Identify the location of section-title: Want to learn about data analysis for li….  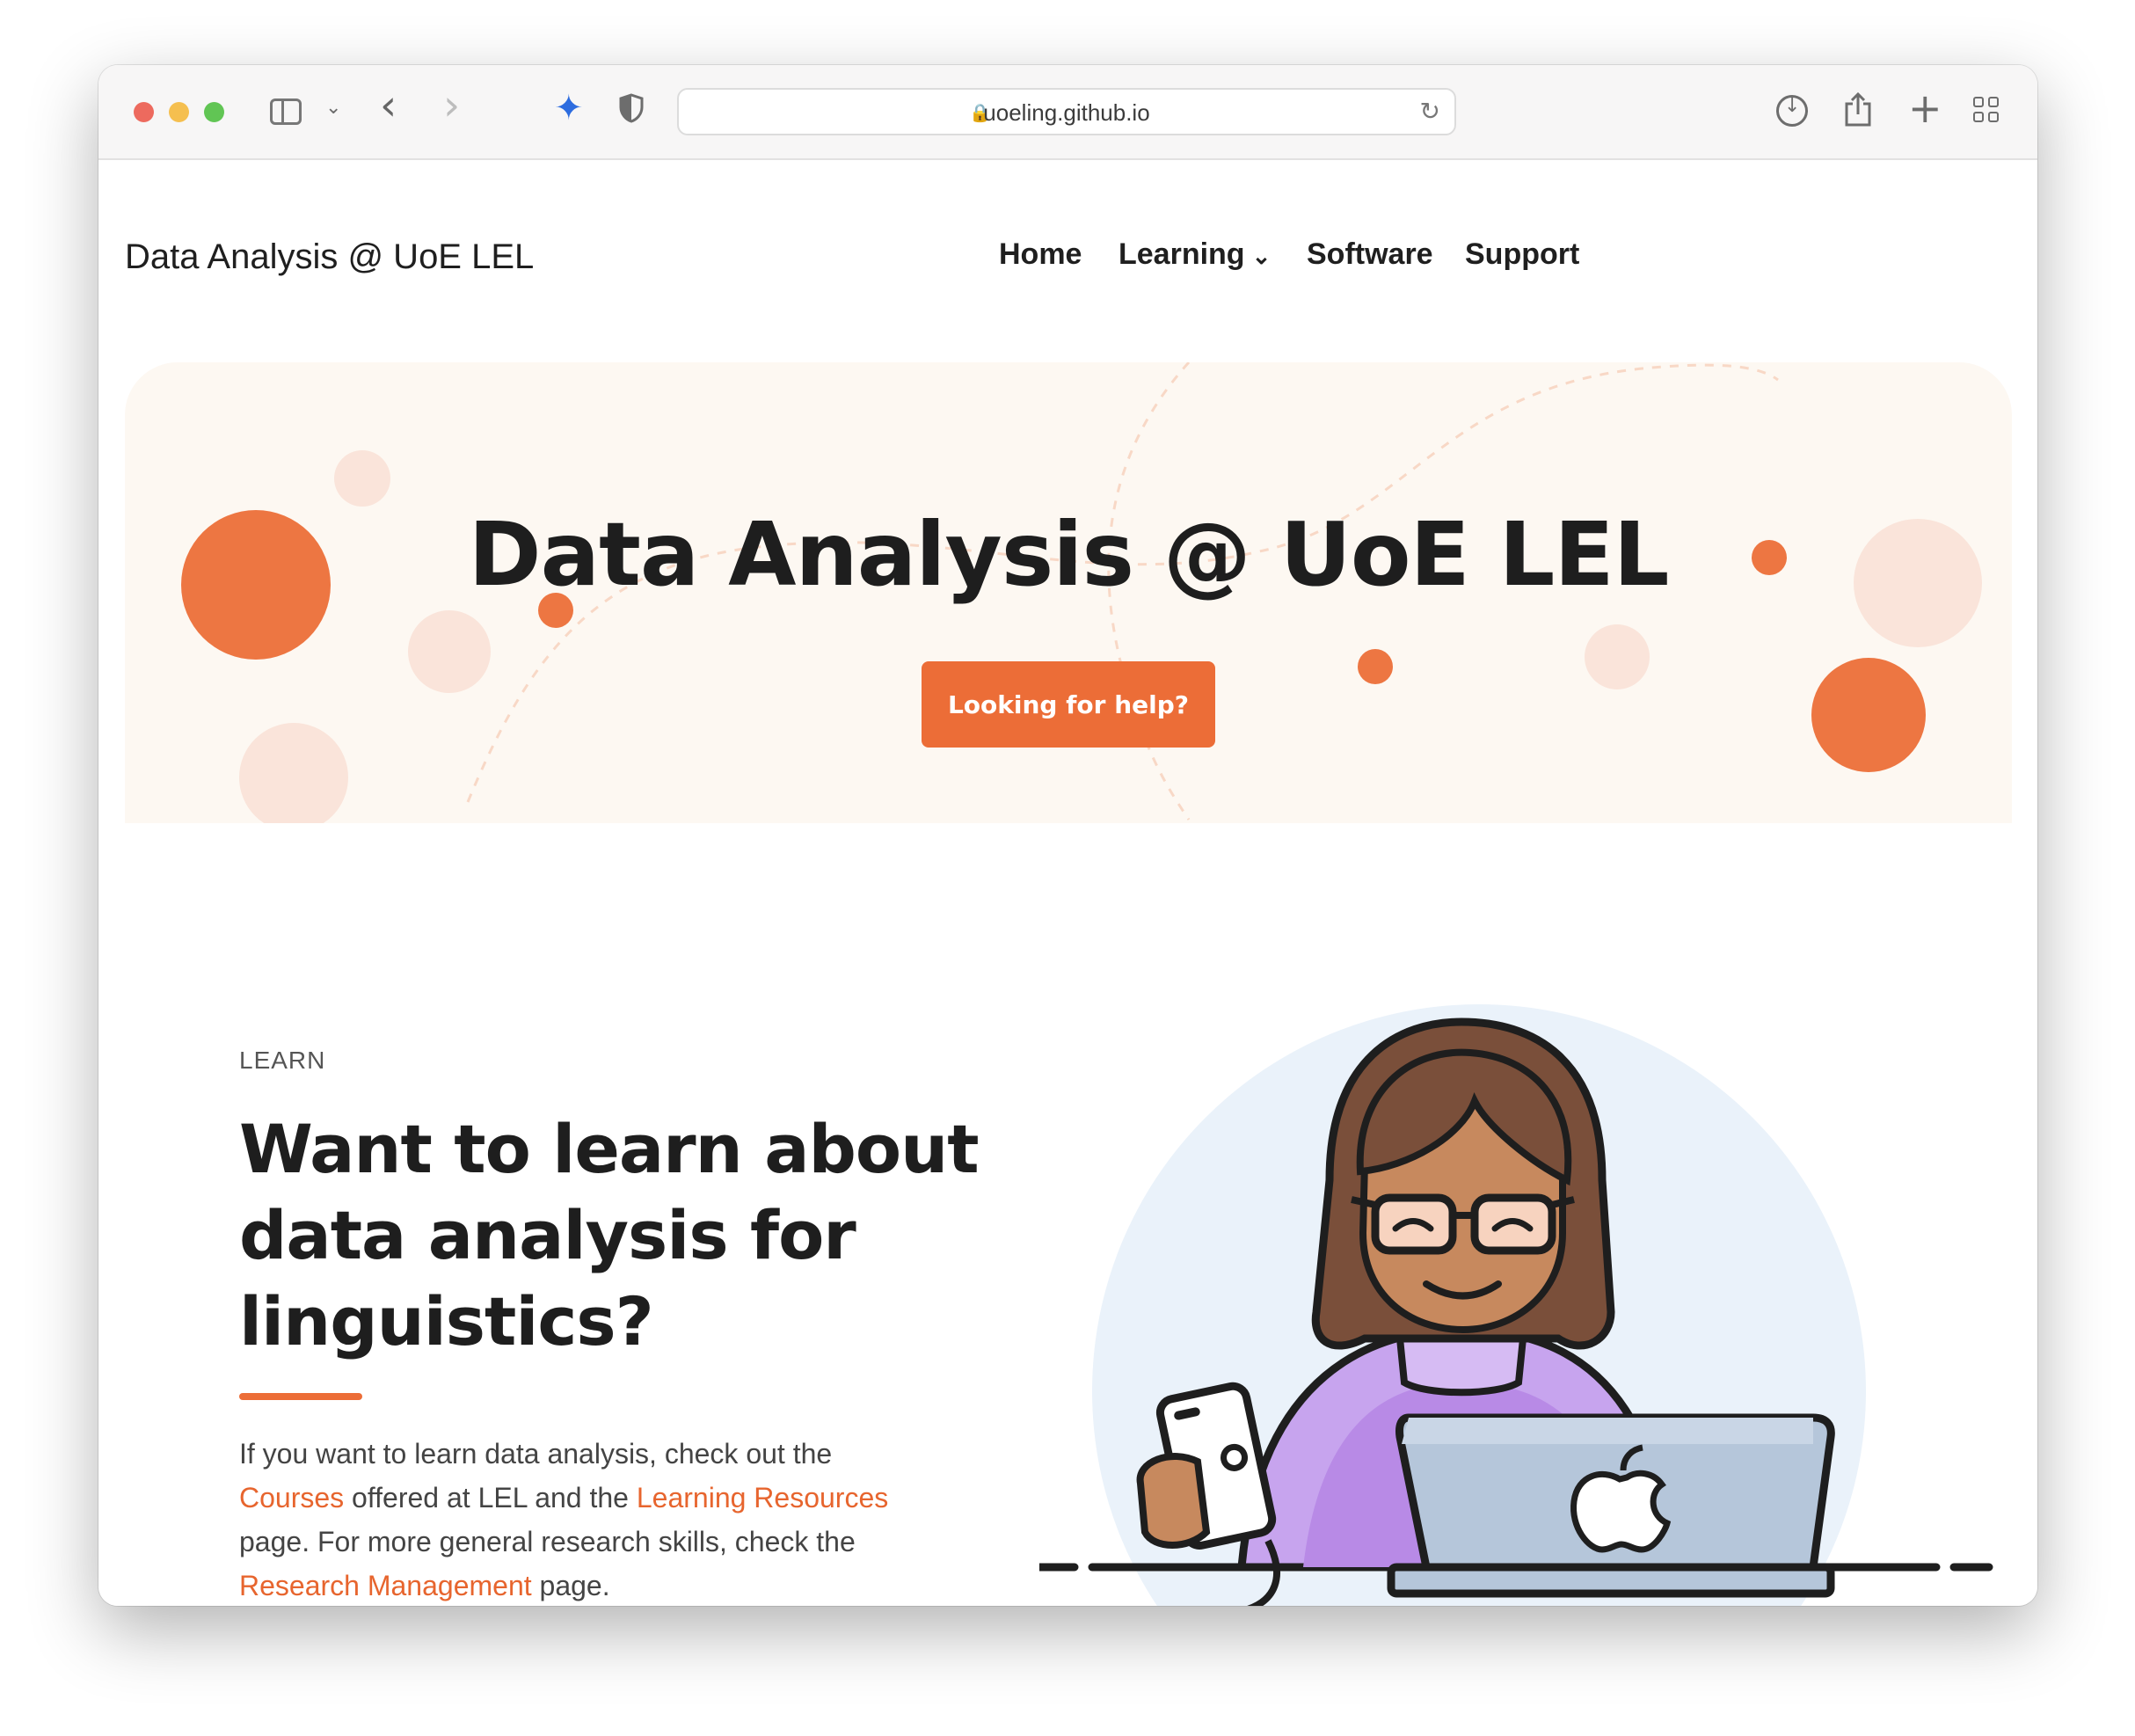
(609, 1235).